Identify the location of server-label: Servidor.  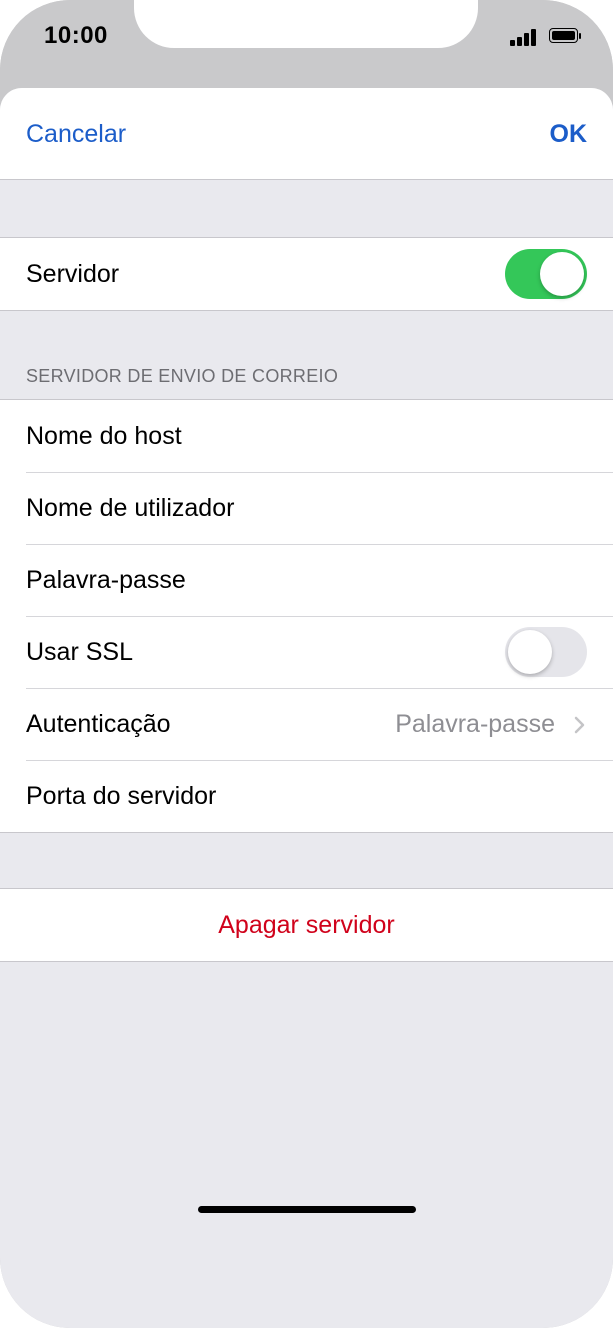
(73, 274).